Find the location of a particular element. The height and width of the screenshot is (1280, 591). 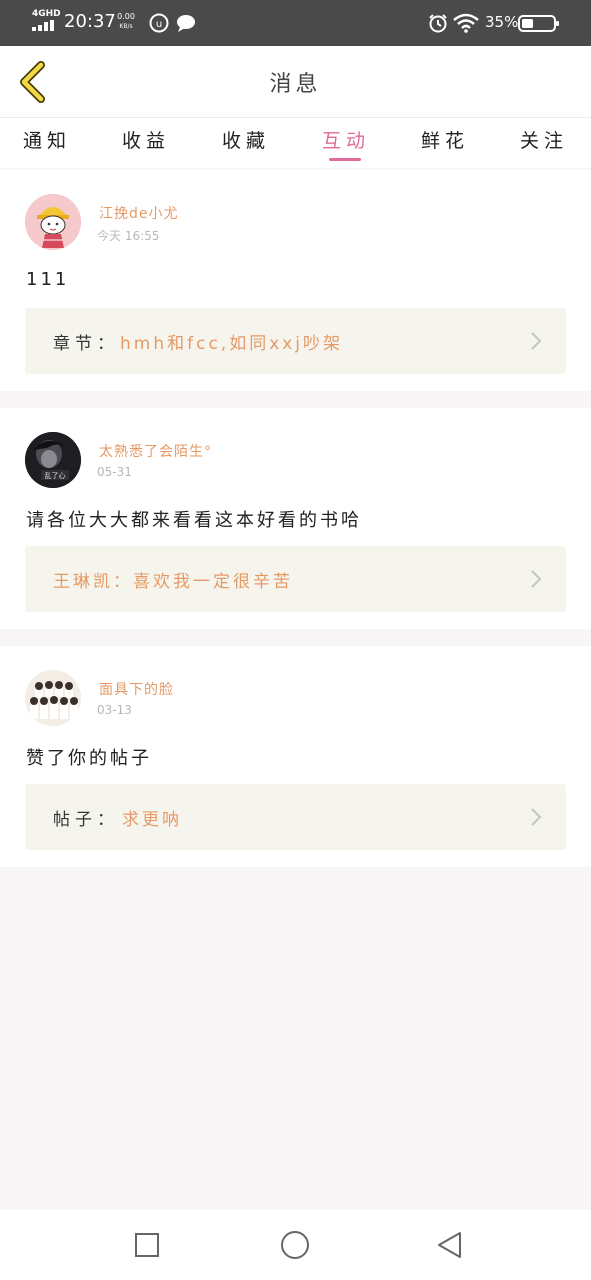

status-bar: 4GHD 20:37 0.00 KB/s u 35% is located at coordinates (295, 23).